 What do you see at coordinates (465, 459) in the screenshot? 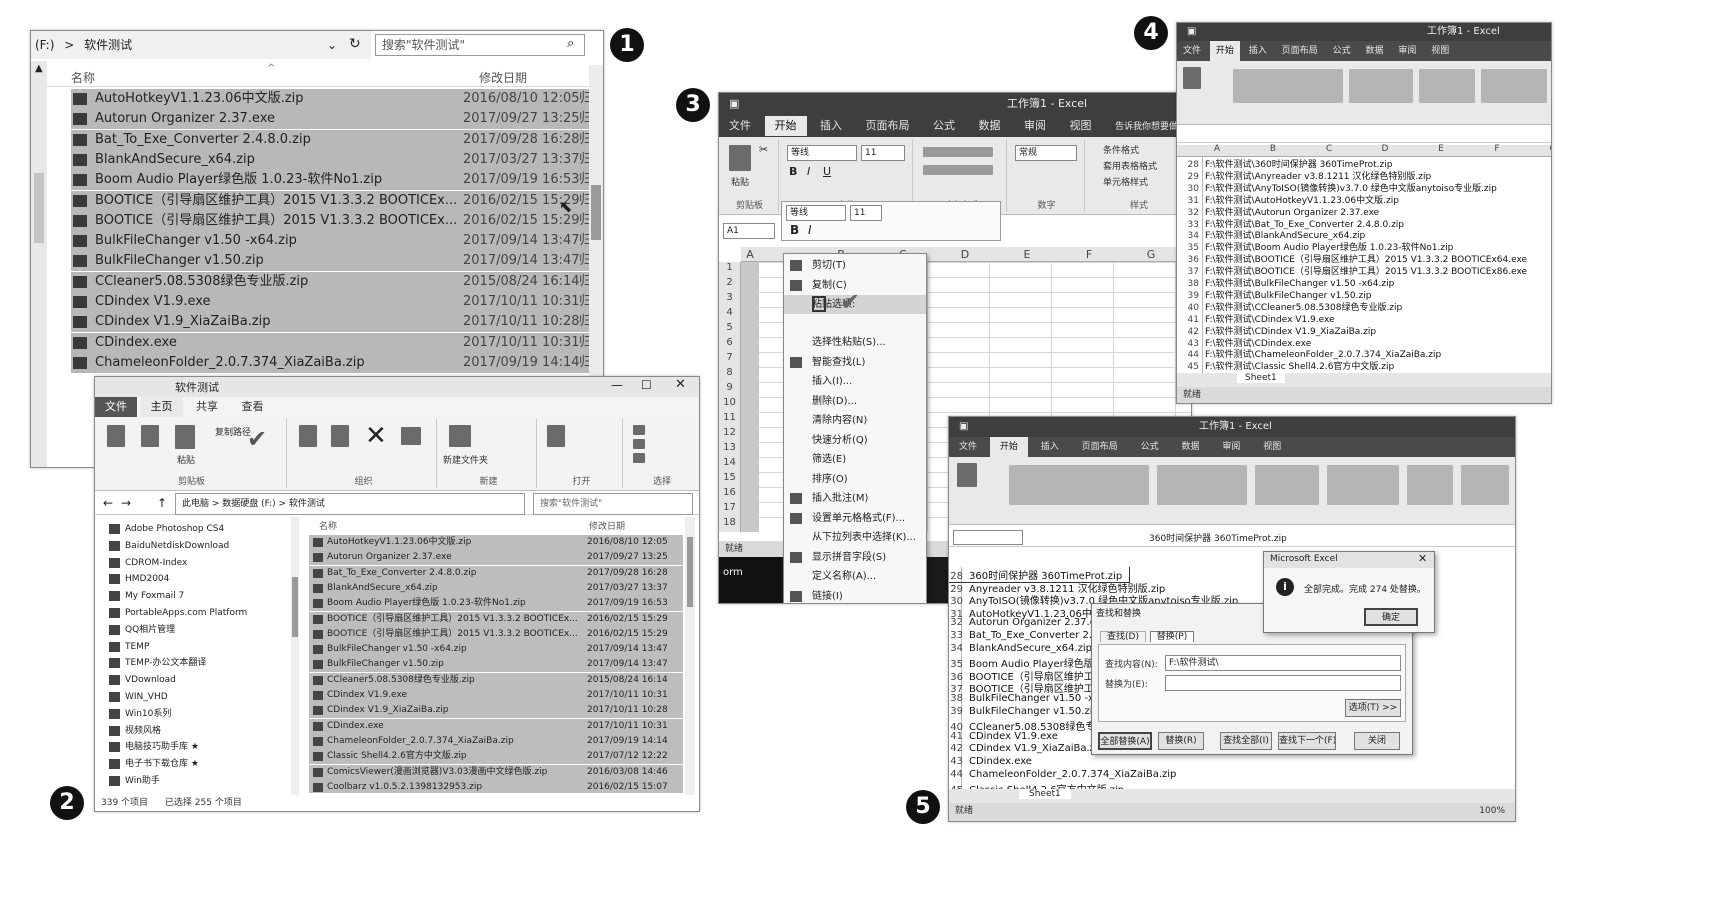
I see `new-folder-label: 新建文件夹` at bounding box center [465, 459].